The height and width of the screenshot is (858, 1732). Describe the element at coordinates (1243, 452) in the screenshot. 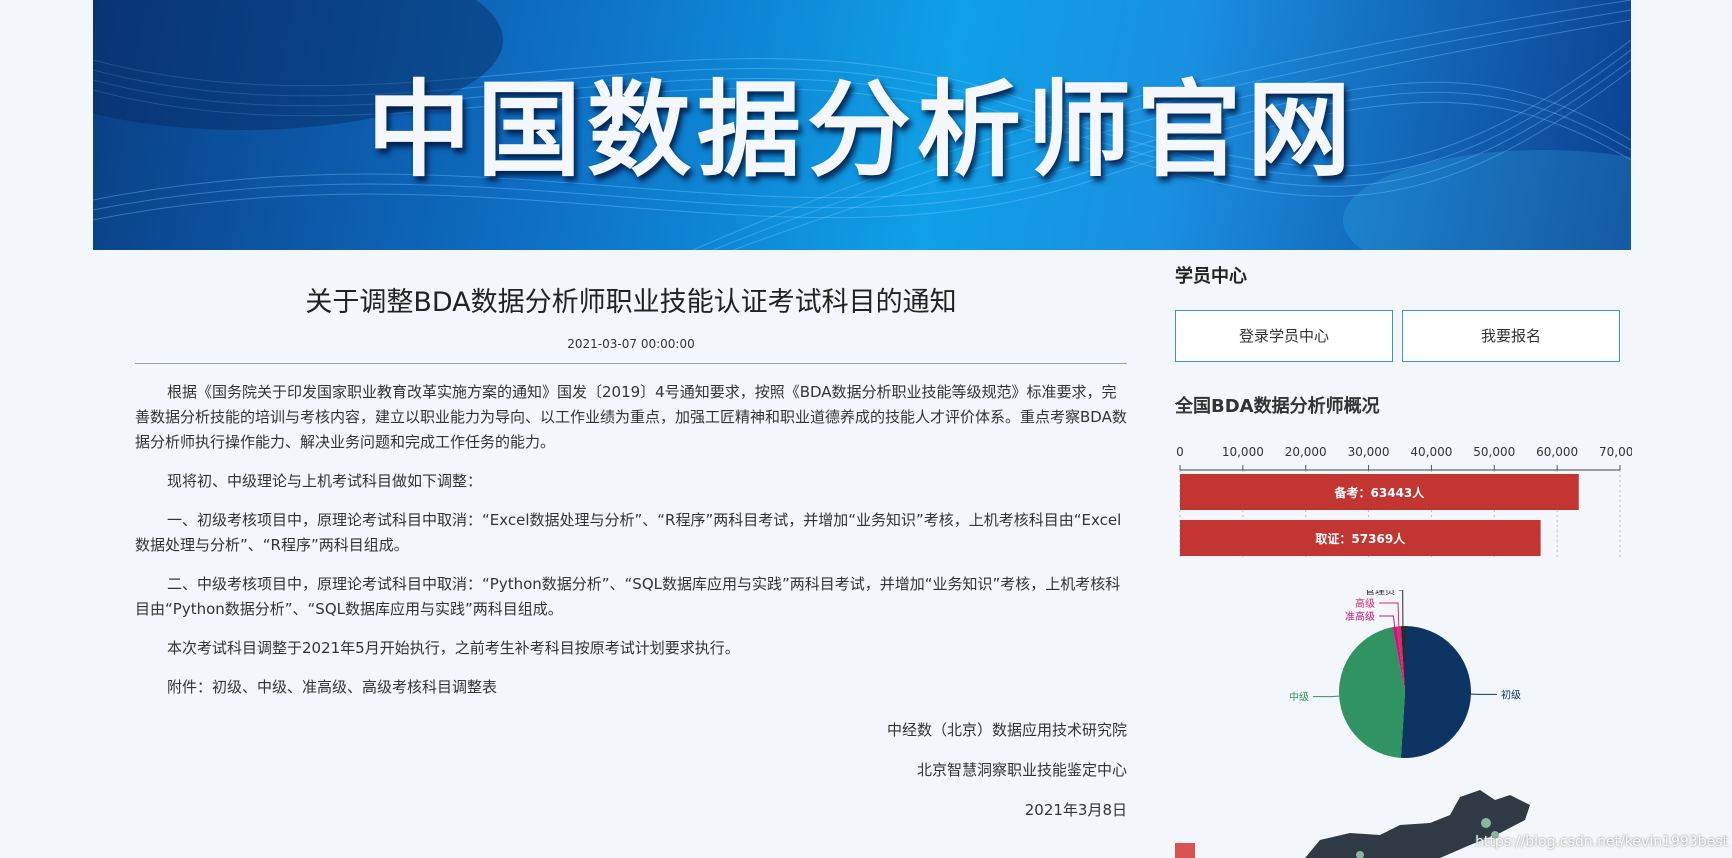

I see `x-tick-label: 10,000` at that location.